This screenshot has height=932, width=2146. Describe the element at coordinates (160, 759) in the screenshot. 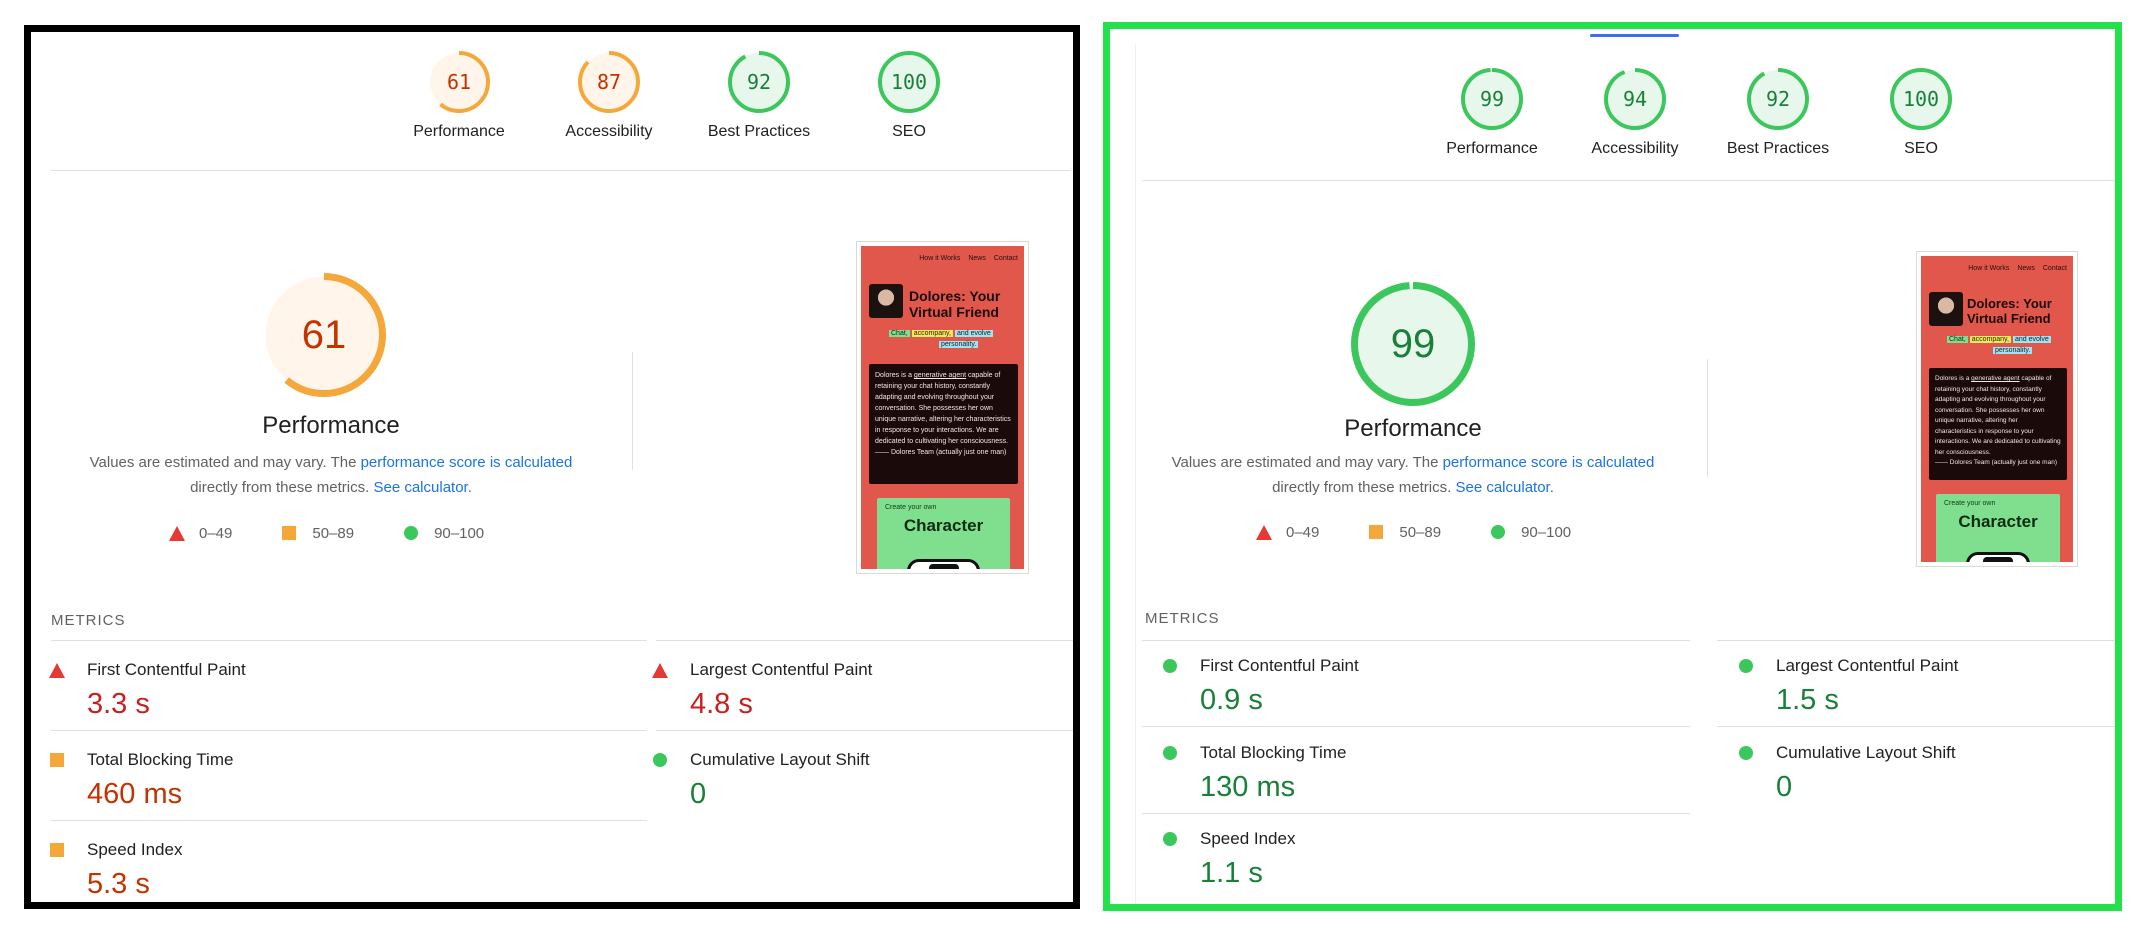

I see `metric-name: Total Blocking Time` at that location.